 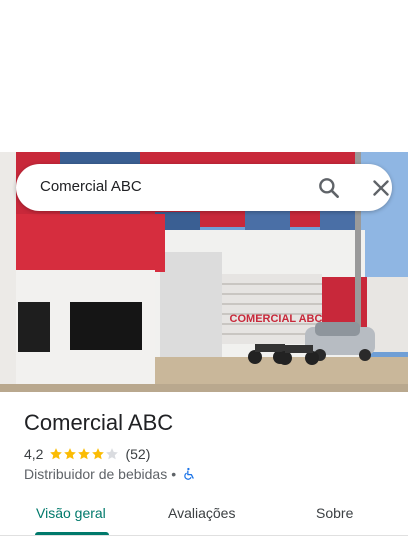 I want to click on tab-bar: Visão geral Avaliações Sobre, so click(x=204, y=515).